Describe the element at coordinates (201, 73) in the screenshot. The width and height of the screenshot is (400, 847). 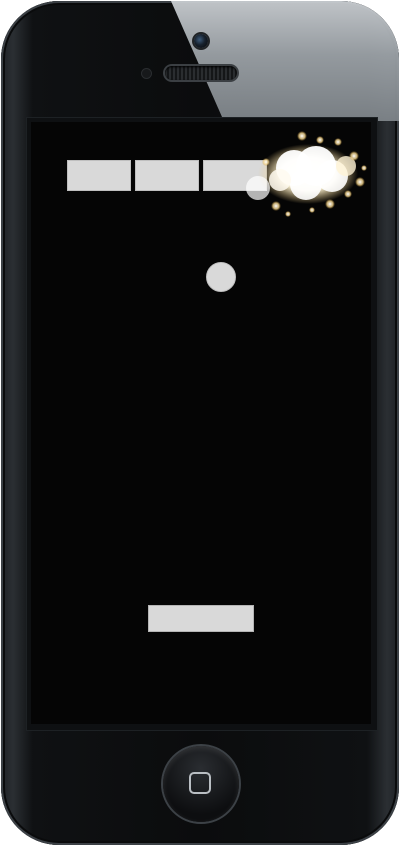
I see `earpiece-speaker` at that location.